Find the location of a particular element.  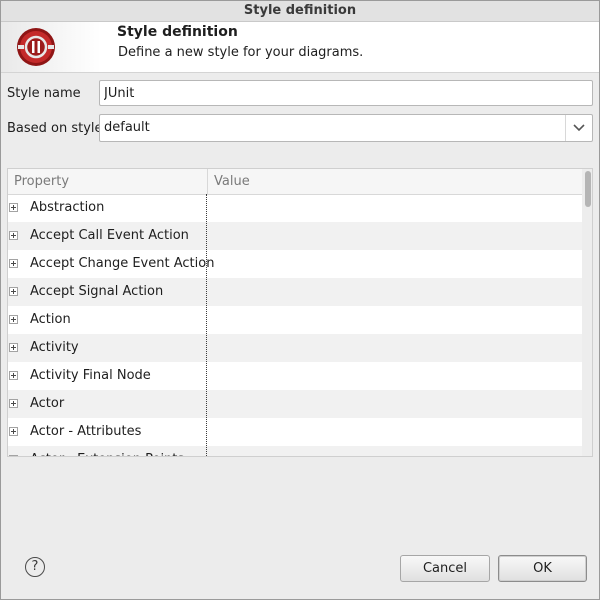

row-property: Actor - Attributes is located at coordinates (86, 431).